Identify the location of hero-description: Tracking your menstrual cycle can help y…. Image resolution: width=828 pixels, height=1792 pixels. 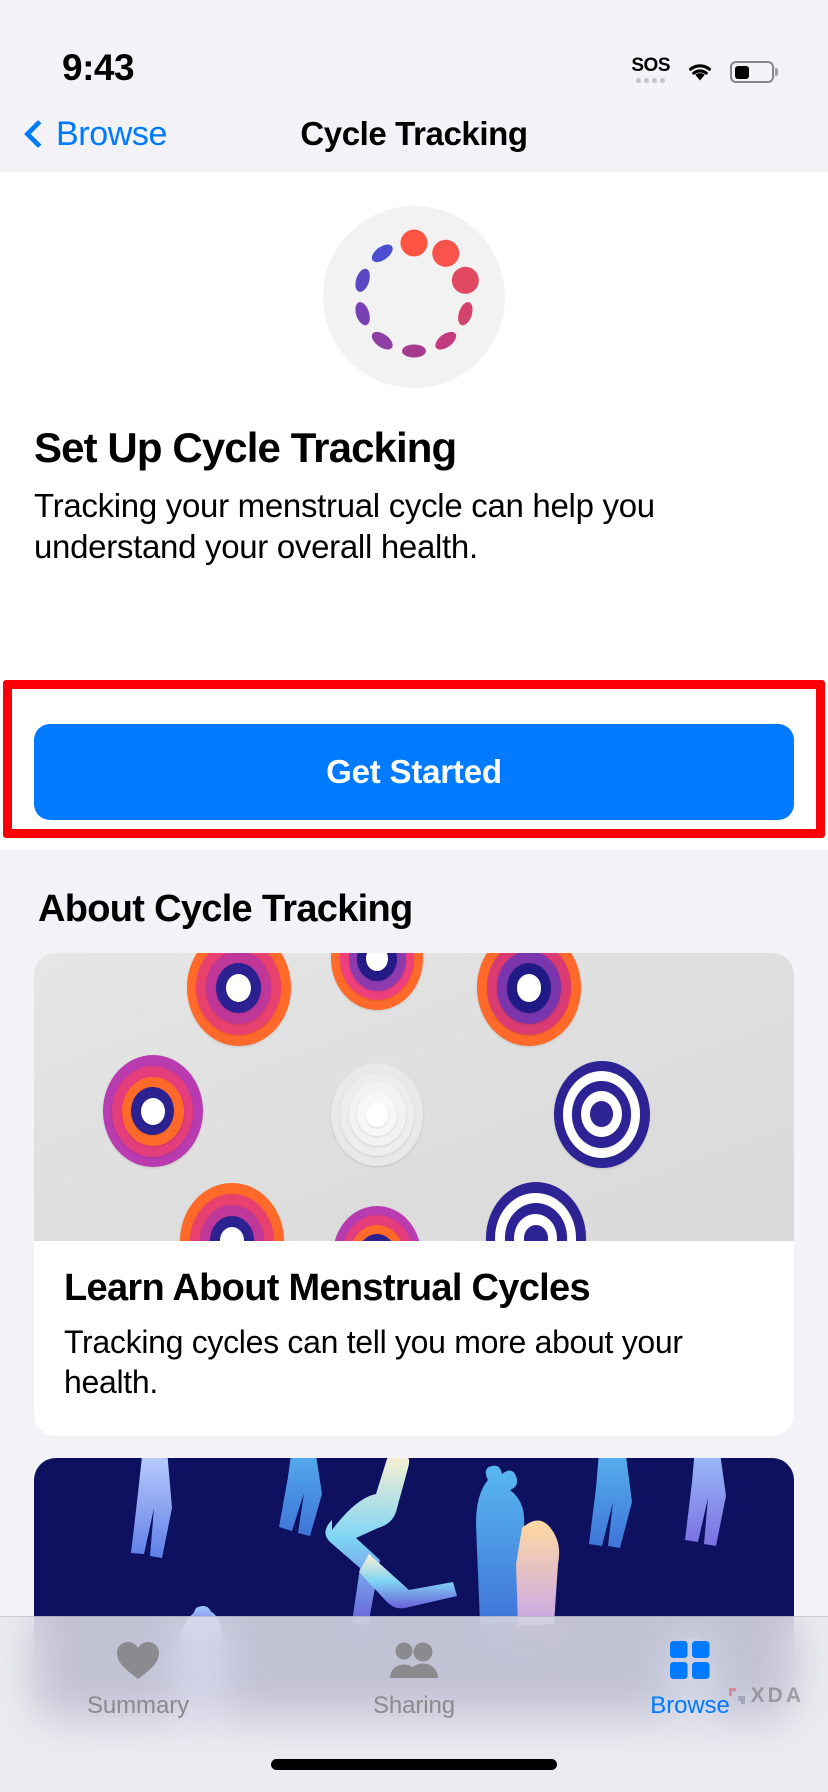
(344, 526).